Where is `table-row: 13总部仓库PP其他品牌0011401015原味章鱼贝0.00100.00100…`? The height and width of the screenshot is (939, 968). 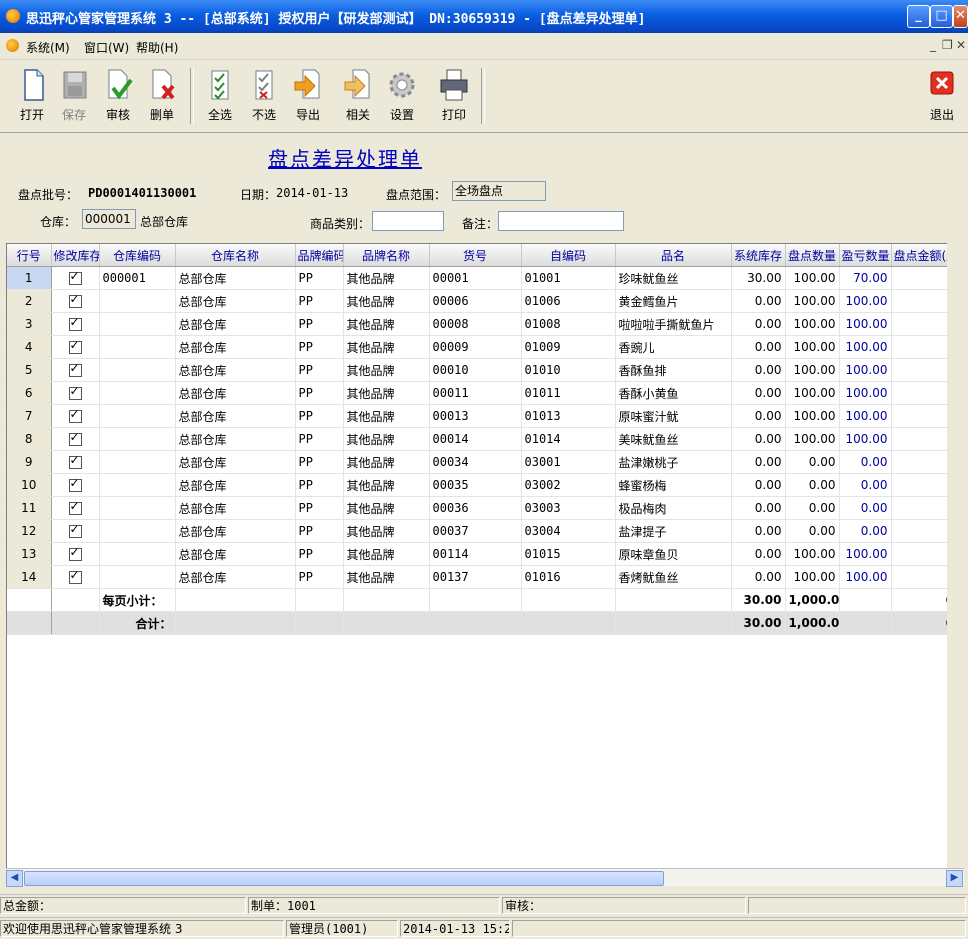 table-row: 13总部仓库PP其他品牌0011401015原味章鱼贝0.00100.00100… is located at coordinates (477, 554).